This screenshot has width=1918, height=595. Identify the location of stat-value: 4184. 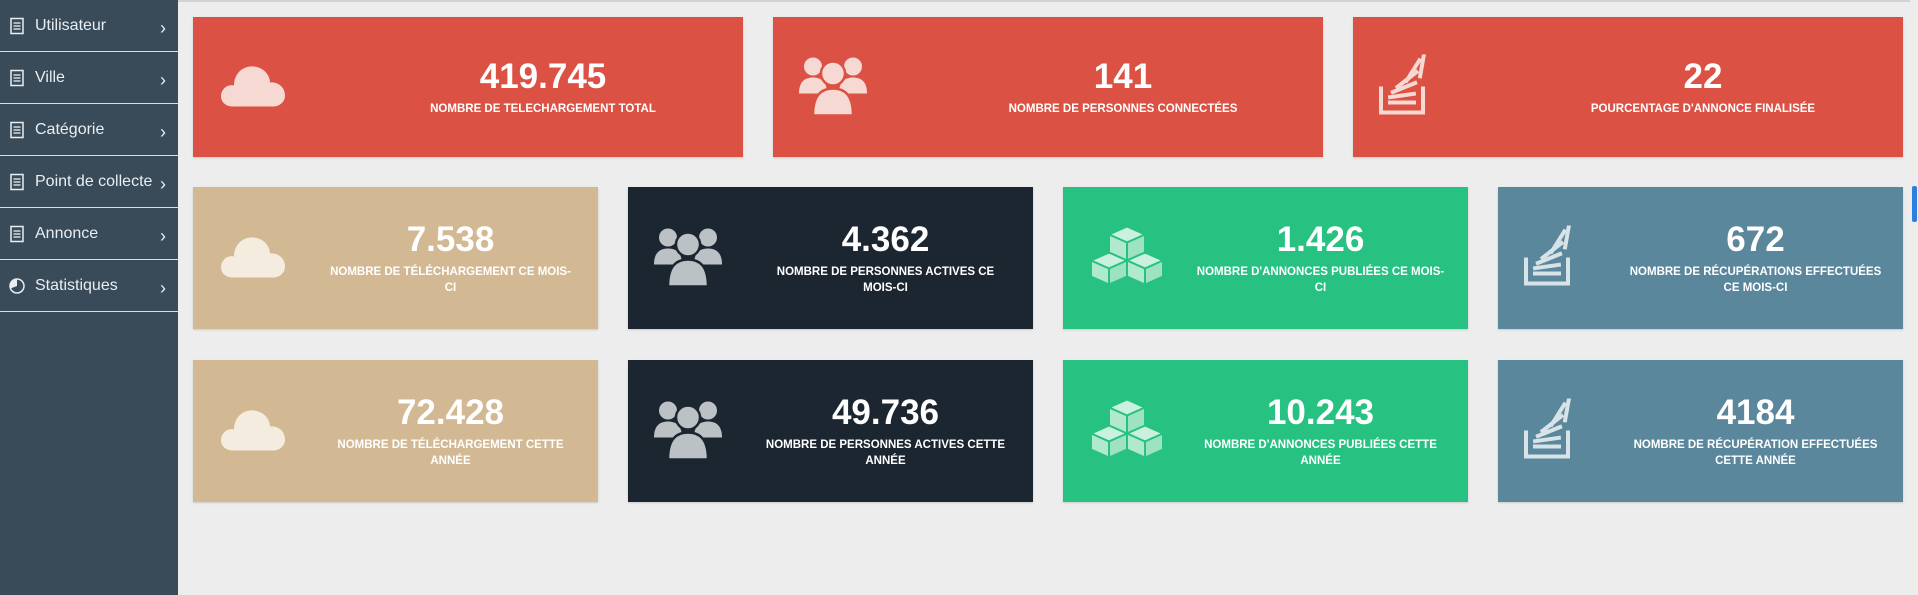
(1755, 412).